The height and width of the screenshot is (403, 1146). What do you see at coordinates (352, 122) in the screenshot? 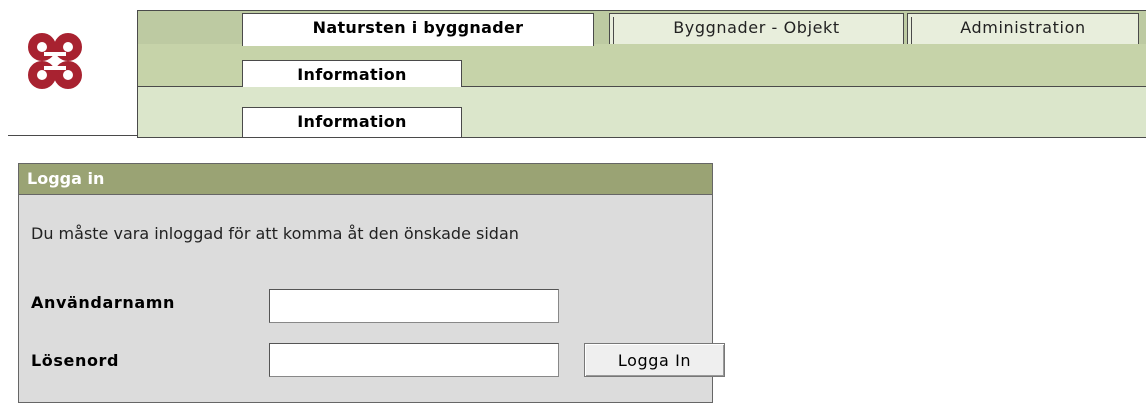
I see `subsubtab-information: Information` at bounding box center [352, 122].